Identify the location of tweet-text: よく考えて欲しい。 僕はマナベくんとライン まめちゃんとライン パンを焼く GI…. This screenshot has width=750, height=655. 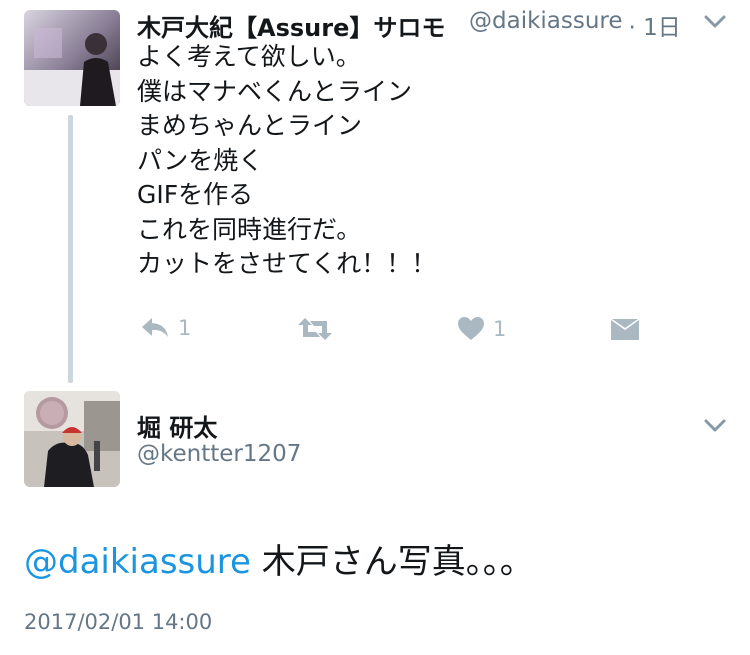
(286, 161).